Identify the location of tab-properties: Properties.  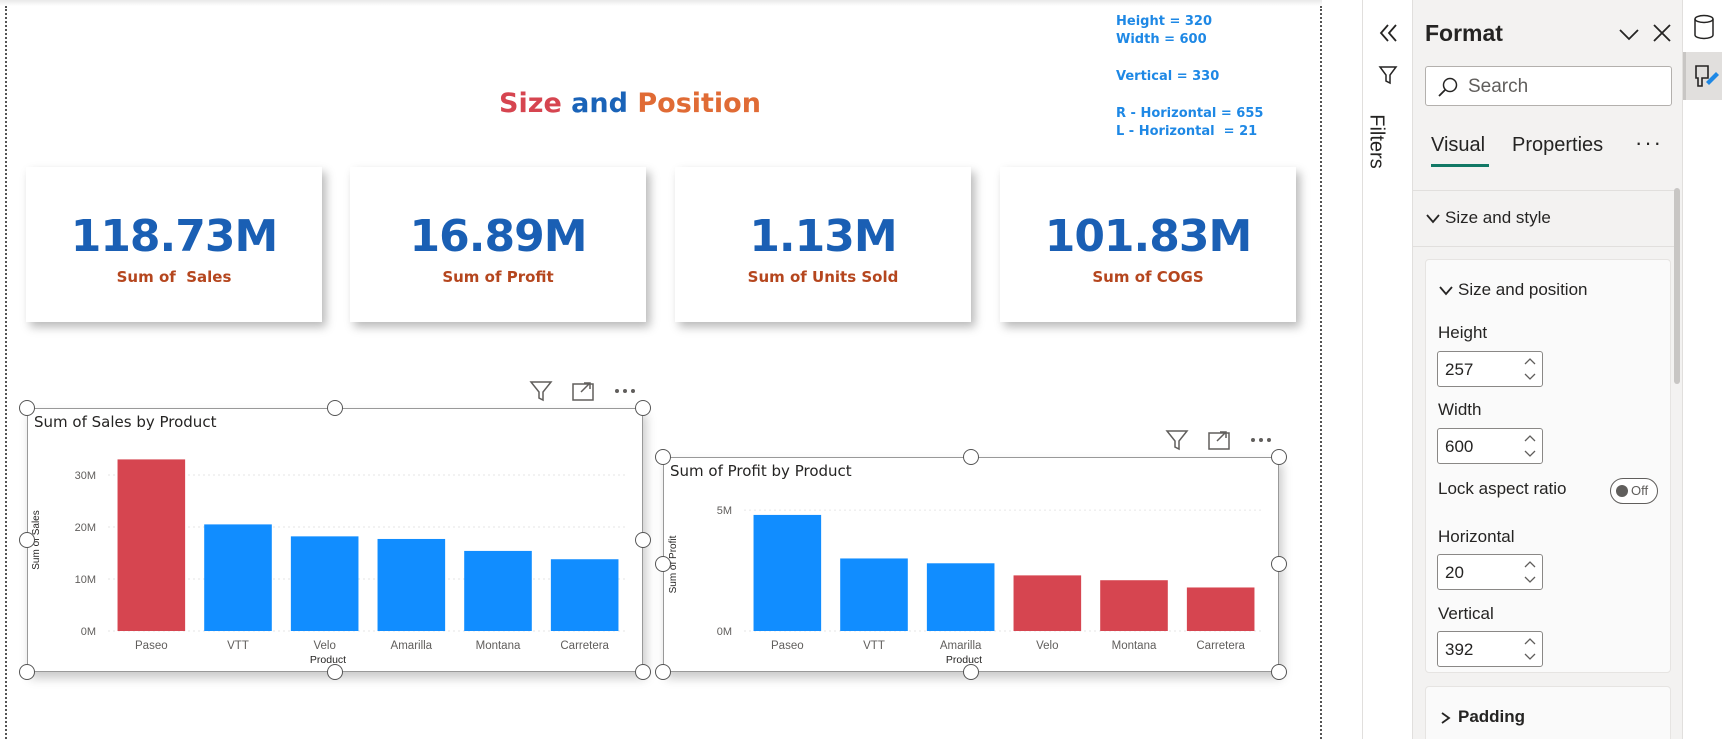
(1557, 145).